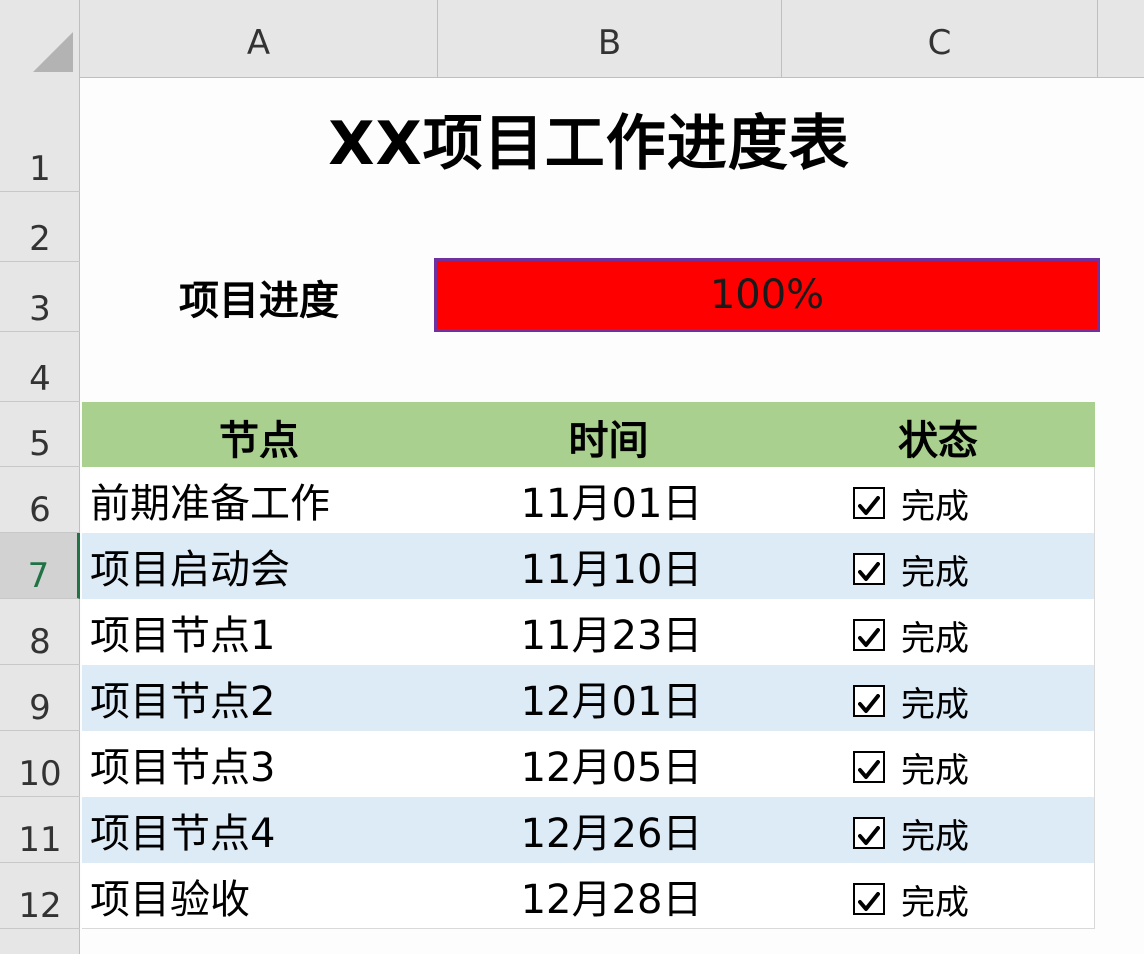 This screenshot has height=954, width=1144. What do you see at coordinates (40, 367) in the screenshot?
I see `row-header-4: 4` at bounding box center [40, 367].